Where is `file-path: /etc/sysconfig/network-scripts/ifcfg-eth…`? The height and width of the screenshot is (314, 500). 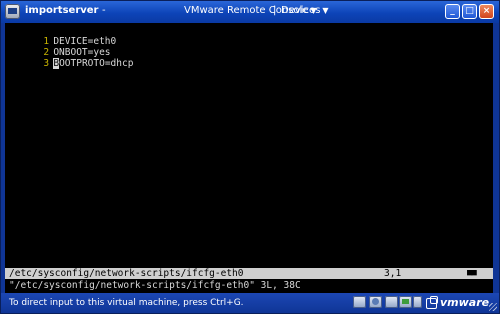
file-path: /etc/sysconfig/network-scripts/ifcfg-eth… is located at coordinates (126, 273).